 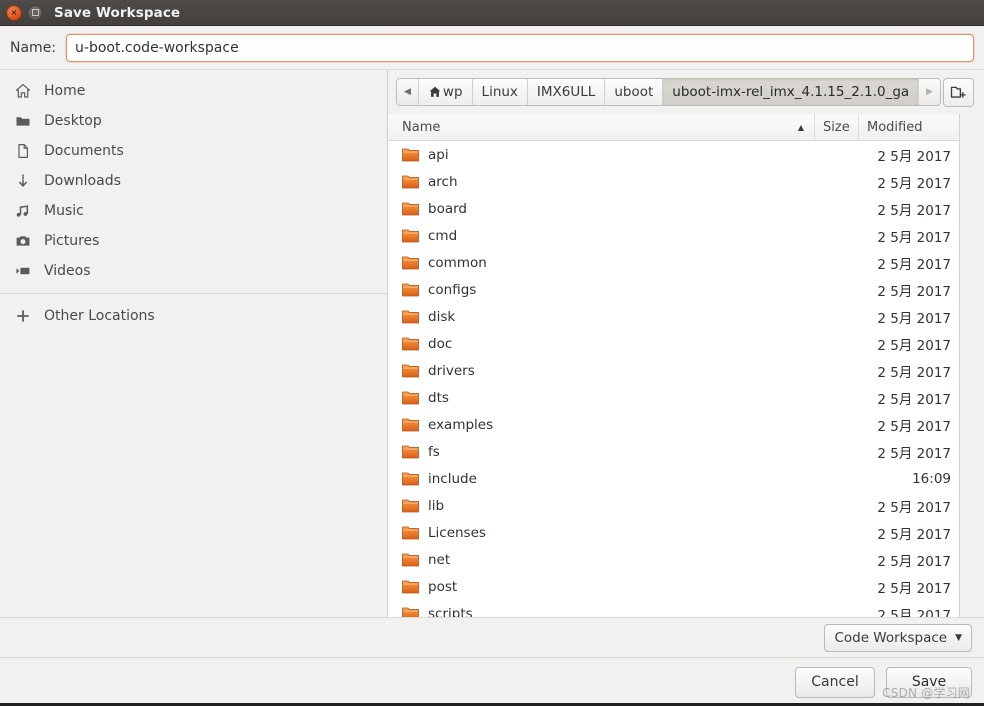 What do you see at coordinates (601, 371) in the screenshot?
I see `file-name-cell: drivers` at bounding box center [601, 371].